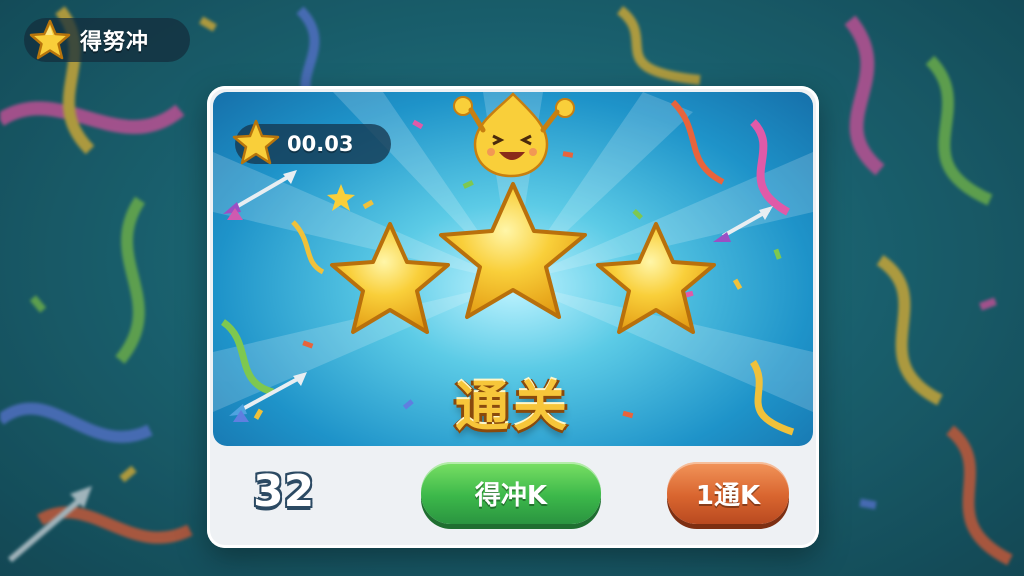  Describe the element at coordinates (656, 278) in the screenshot. I see `rating-star-right` at that location.